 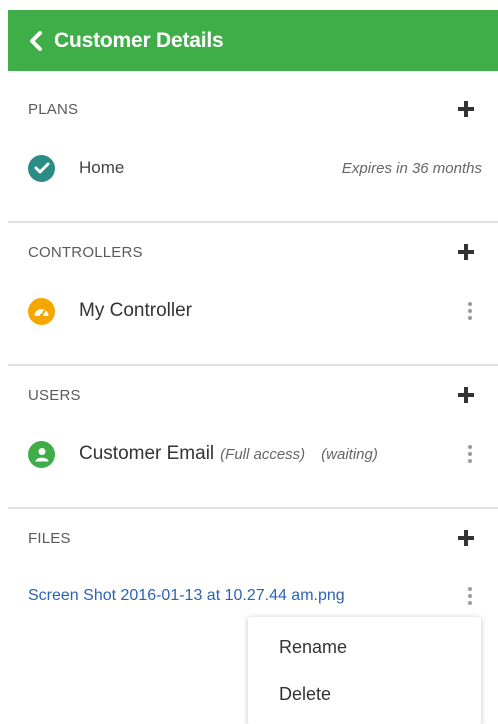 I want to click on controller-name: My Controller, so click(x=135, y=310).